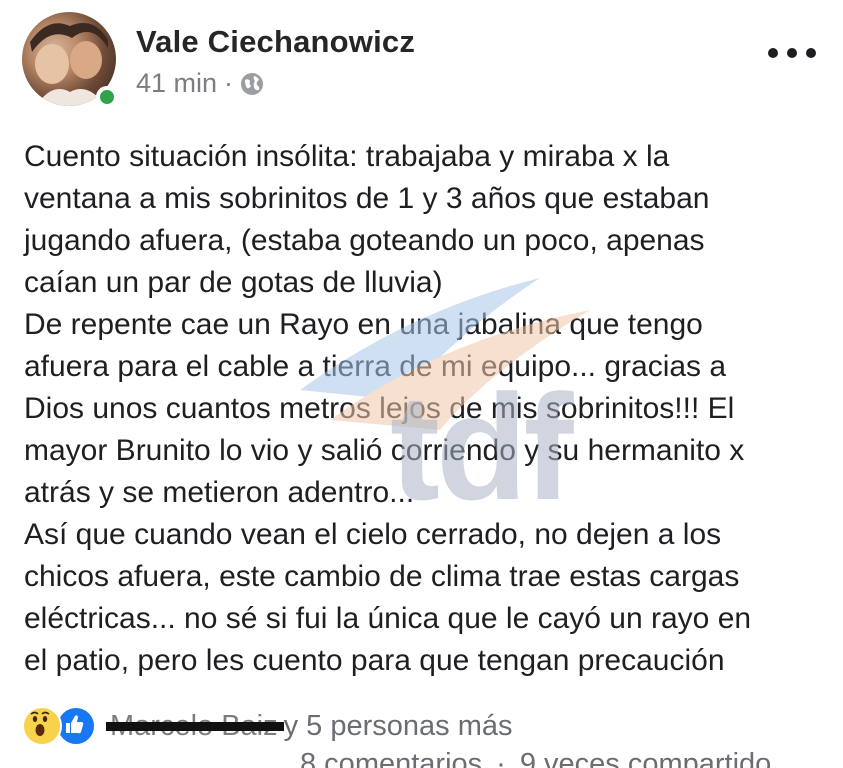 The height and width of the screenshot is (768, 843). I want to click on reactions-bar: Marcelo Baiz y 5 personas más, so click(267, 726).